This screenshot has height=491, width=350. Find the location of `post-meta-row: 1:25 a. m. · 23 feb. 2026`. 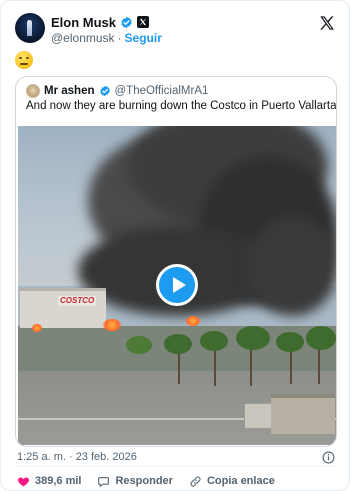

post-meta-row: 1:25 a. m. · 23 feb. 2026 is located at coordinates (176, 458).